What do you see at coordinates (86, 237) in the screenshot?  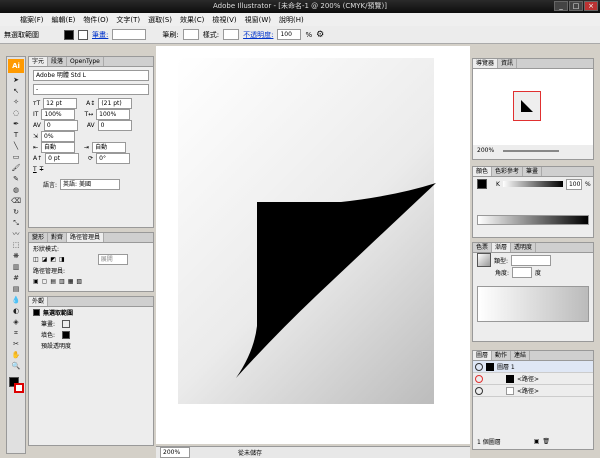 I see `tab-pathfinder: 路徑管理員` at bounding box center [86, 237].